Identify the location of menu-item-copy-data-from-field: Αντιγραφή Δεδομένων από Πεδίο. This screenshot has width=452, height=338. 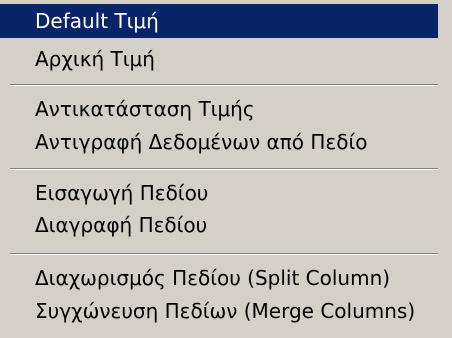
(219, 142).